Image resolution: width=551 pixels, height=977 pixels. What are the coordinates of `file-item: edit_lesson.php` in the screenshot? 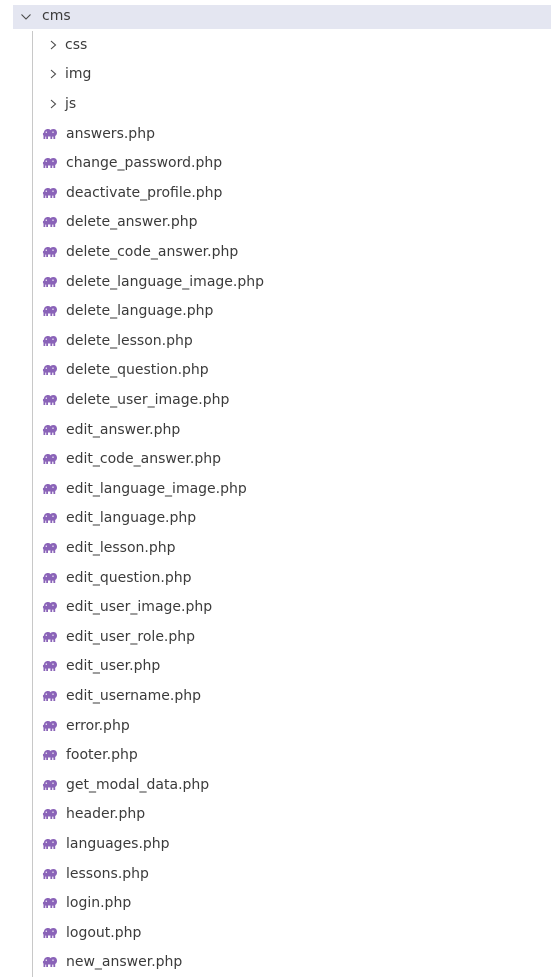 It's located at (275, 548).